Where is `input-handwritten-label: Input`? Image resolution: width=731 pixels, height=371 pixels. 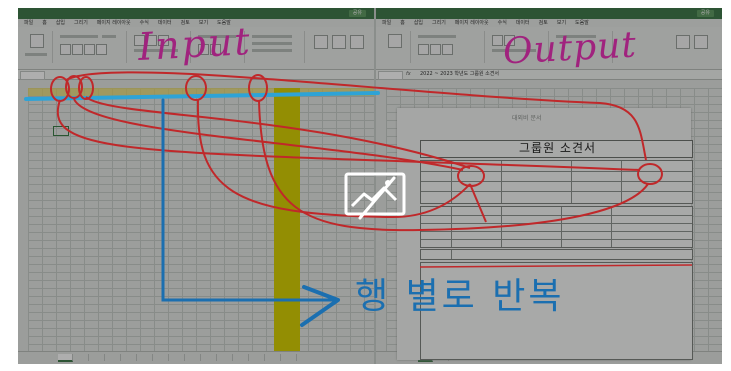 input-handwritten-label: Input is located at coordinates (194, 44).